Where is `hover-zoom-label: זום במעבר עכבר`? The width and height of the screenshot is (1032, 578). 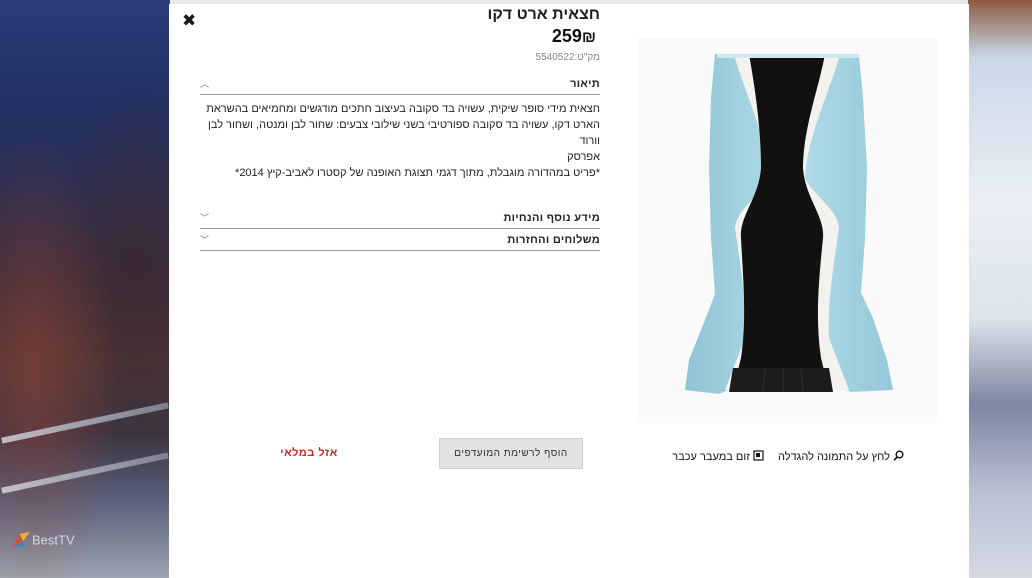 hover-zoom-label: זום במעבר עכבר is located at coordinates (711, 457).